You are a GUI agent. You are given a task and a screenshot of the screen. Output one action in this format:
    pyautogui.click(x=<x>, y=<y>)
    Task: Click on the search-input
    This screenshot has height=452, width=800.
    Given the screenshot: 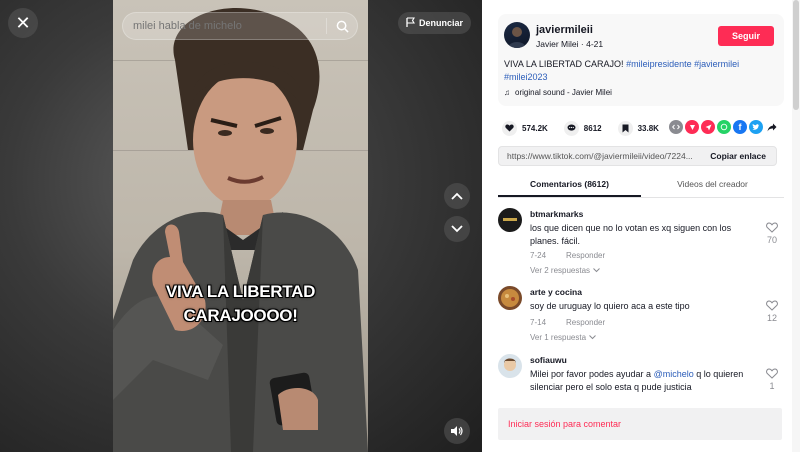 What is the action you would take?
    pyautogui.click(x=224, y=26)
    